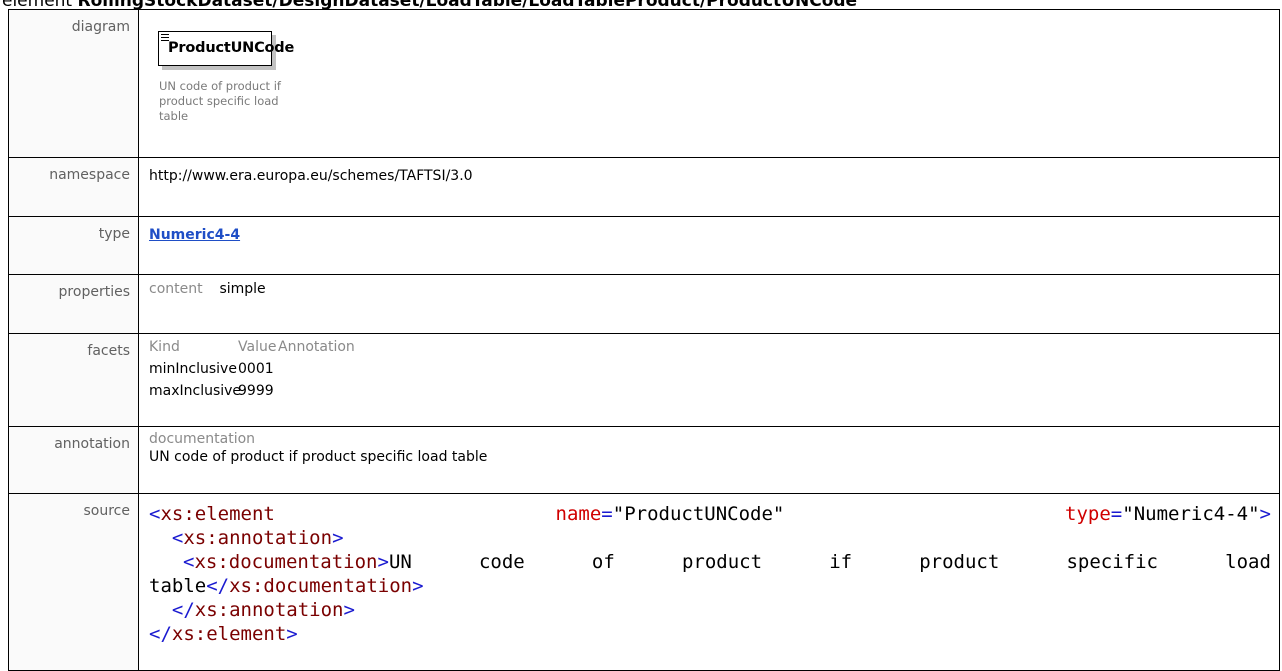  What do you see at coordinates (73, 187) in the screenshot?
I see `row-label: namespace` at bounding box center [73, 187].